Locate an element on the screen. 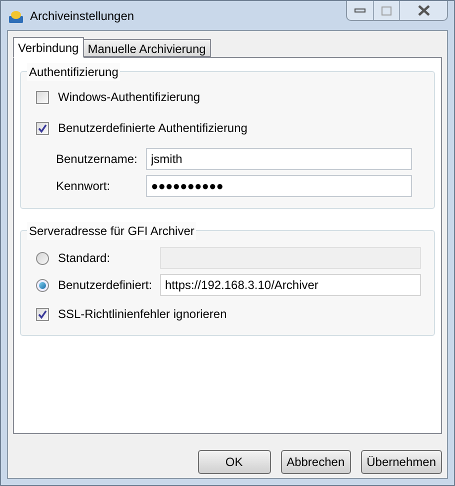 The width and height of the screenshot is (455, 486). window-title: Archiveinstellungen is located at coordinates (82, 16).